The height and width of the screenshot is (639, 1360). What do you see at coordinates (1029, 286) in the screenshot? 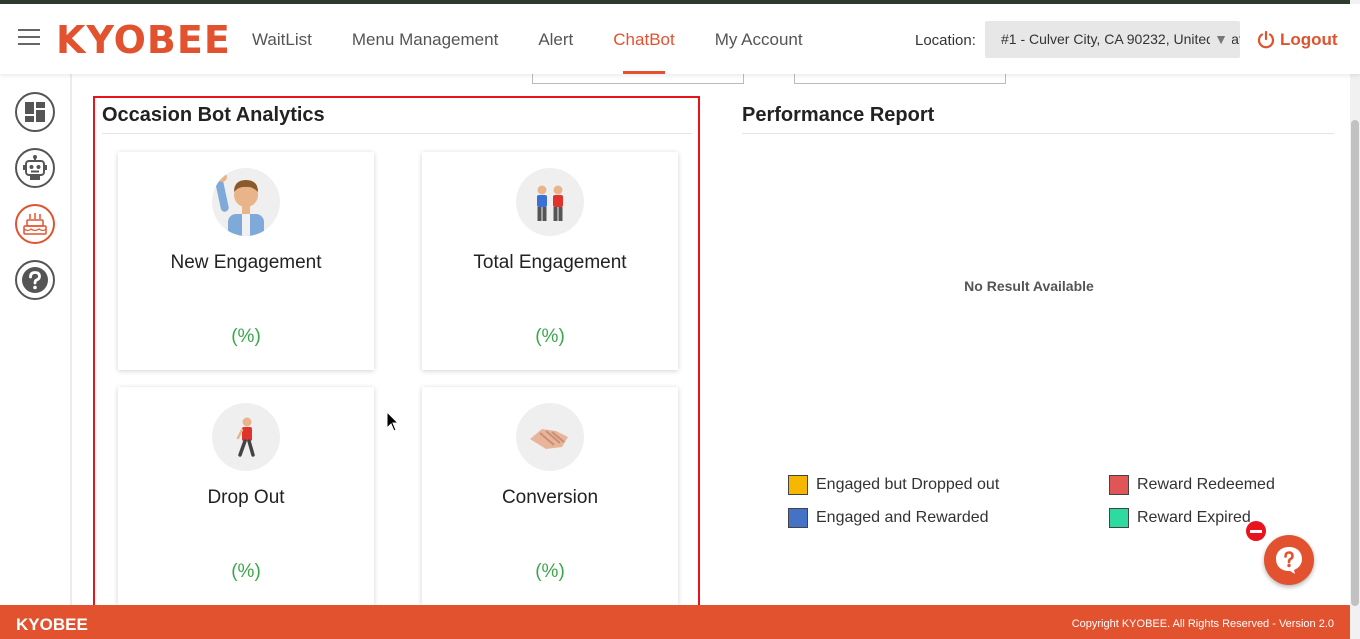
I see `no-result-message: No Result Available` at bounding box center [1029, 286].